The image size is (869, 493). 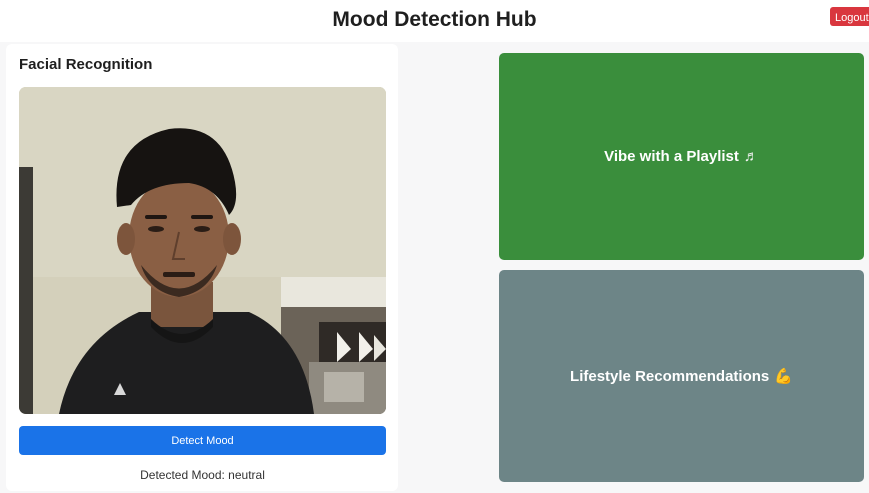 What do you see at coordinates (783, 376) in the screenshot?
I see `flexed-bicep-icon: 💪` at bounding box center [783, 376].